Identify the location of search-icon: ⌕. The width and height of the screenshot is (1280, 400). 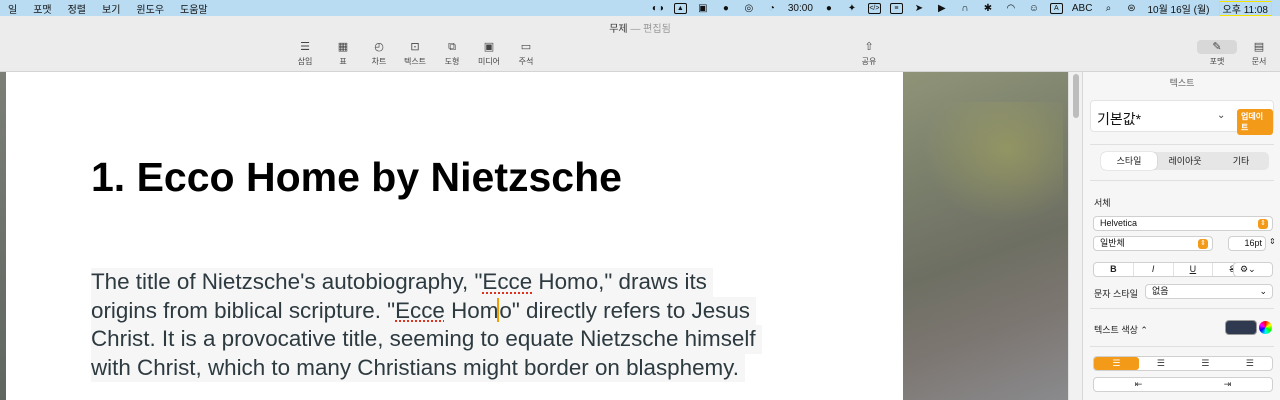
(1108, 8).